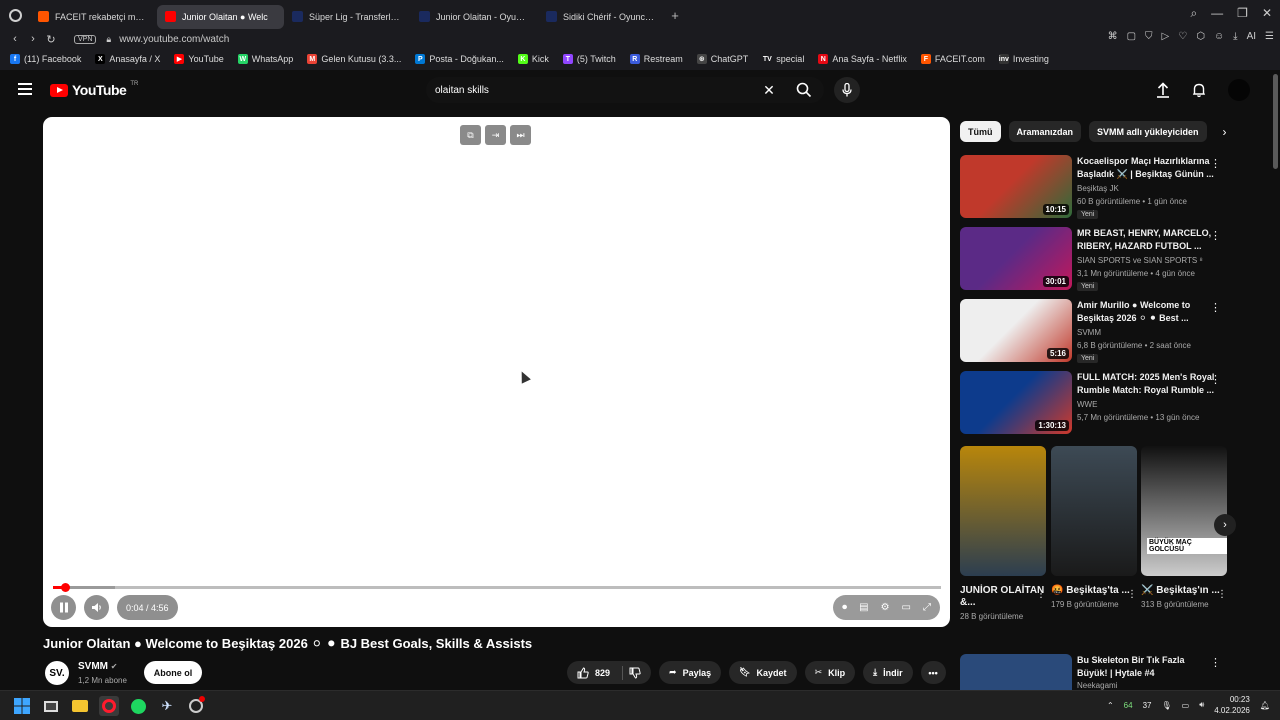 Image resolution: width=1280 pixels, height=720 pixels. I want to click on heart-icon: ♡, so click(1182, 36).